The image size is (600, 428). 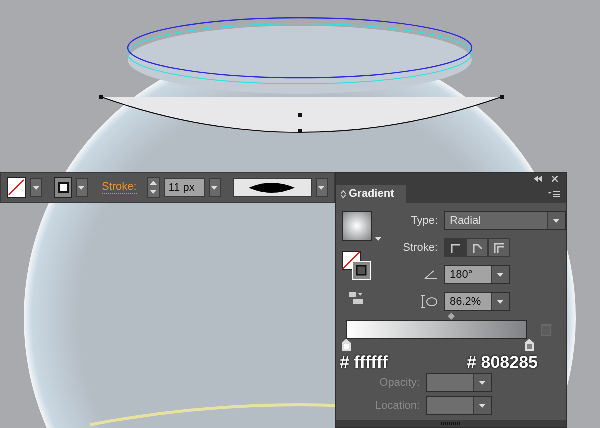 I want to click on hex-annotation: # ffffff, so click(x=364, y=363).